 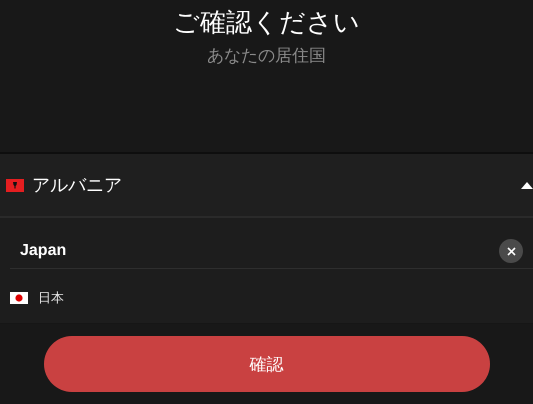 I want to click on page-subtitle: あなたの居住国, so click(x=266, y=56).